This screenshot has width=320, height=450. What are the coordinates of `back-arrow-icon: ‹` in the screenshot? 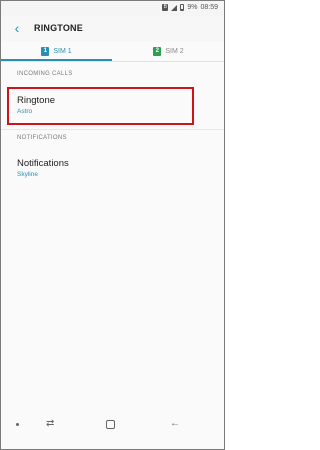 It's located at (17, 28).